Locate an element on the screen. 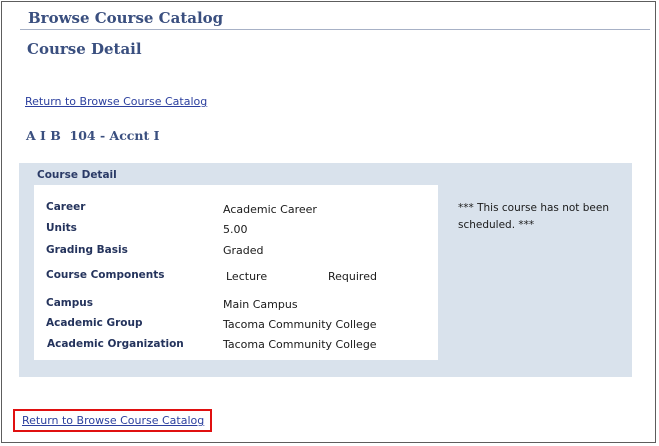 The height and width of the screenshot is (446, 659). grading-basis-value: Graded is located at coordinates (243, 250).